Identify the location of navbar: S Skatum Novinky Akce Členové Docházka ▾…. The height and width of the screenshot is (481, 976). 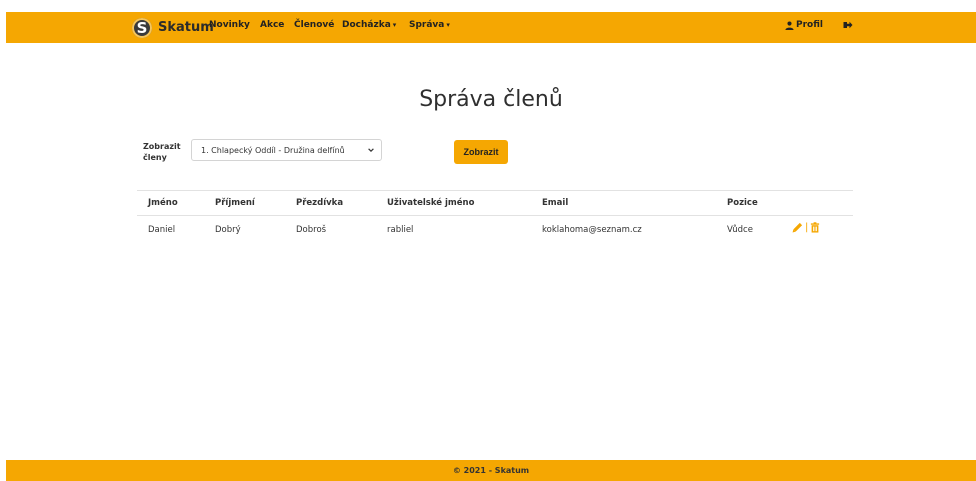
(491, 27).